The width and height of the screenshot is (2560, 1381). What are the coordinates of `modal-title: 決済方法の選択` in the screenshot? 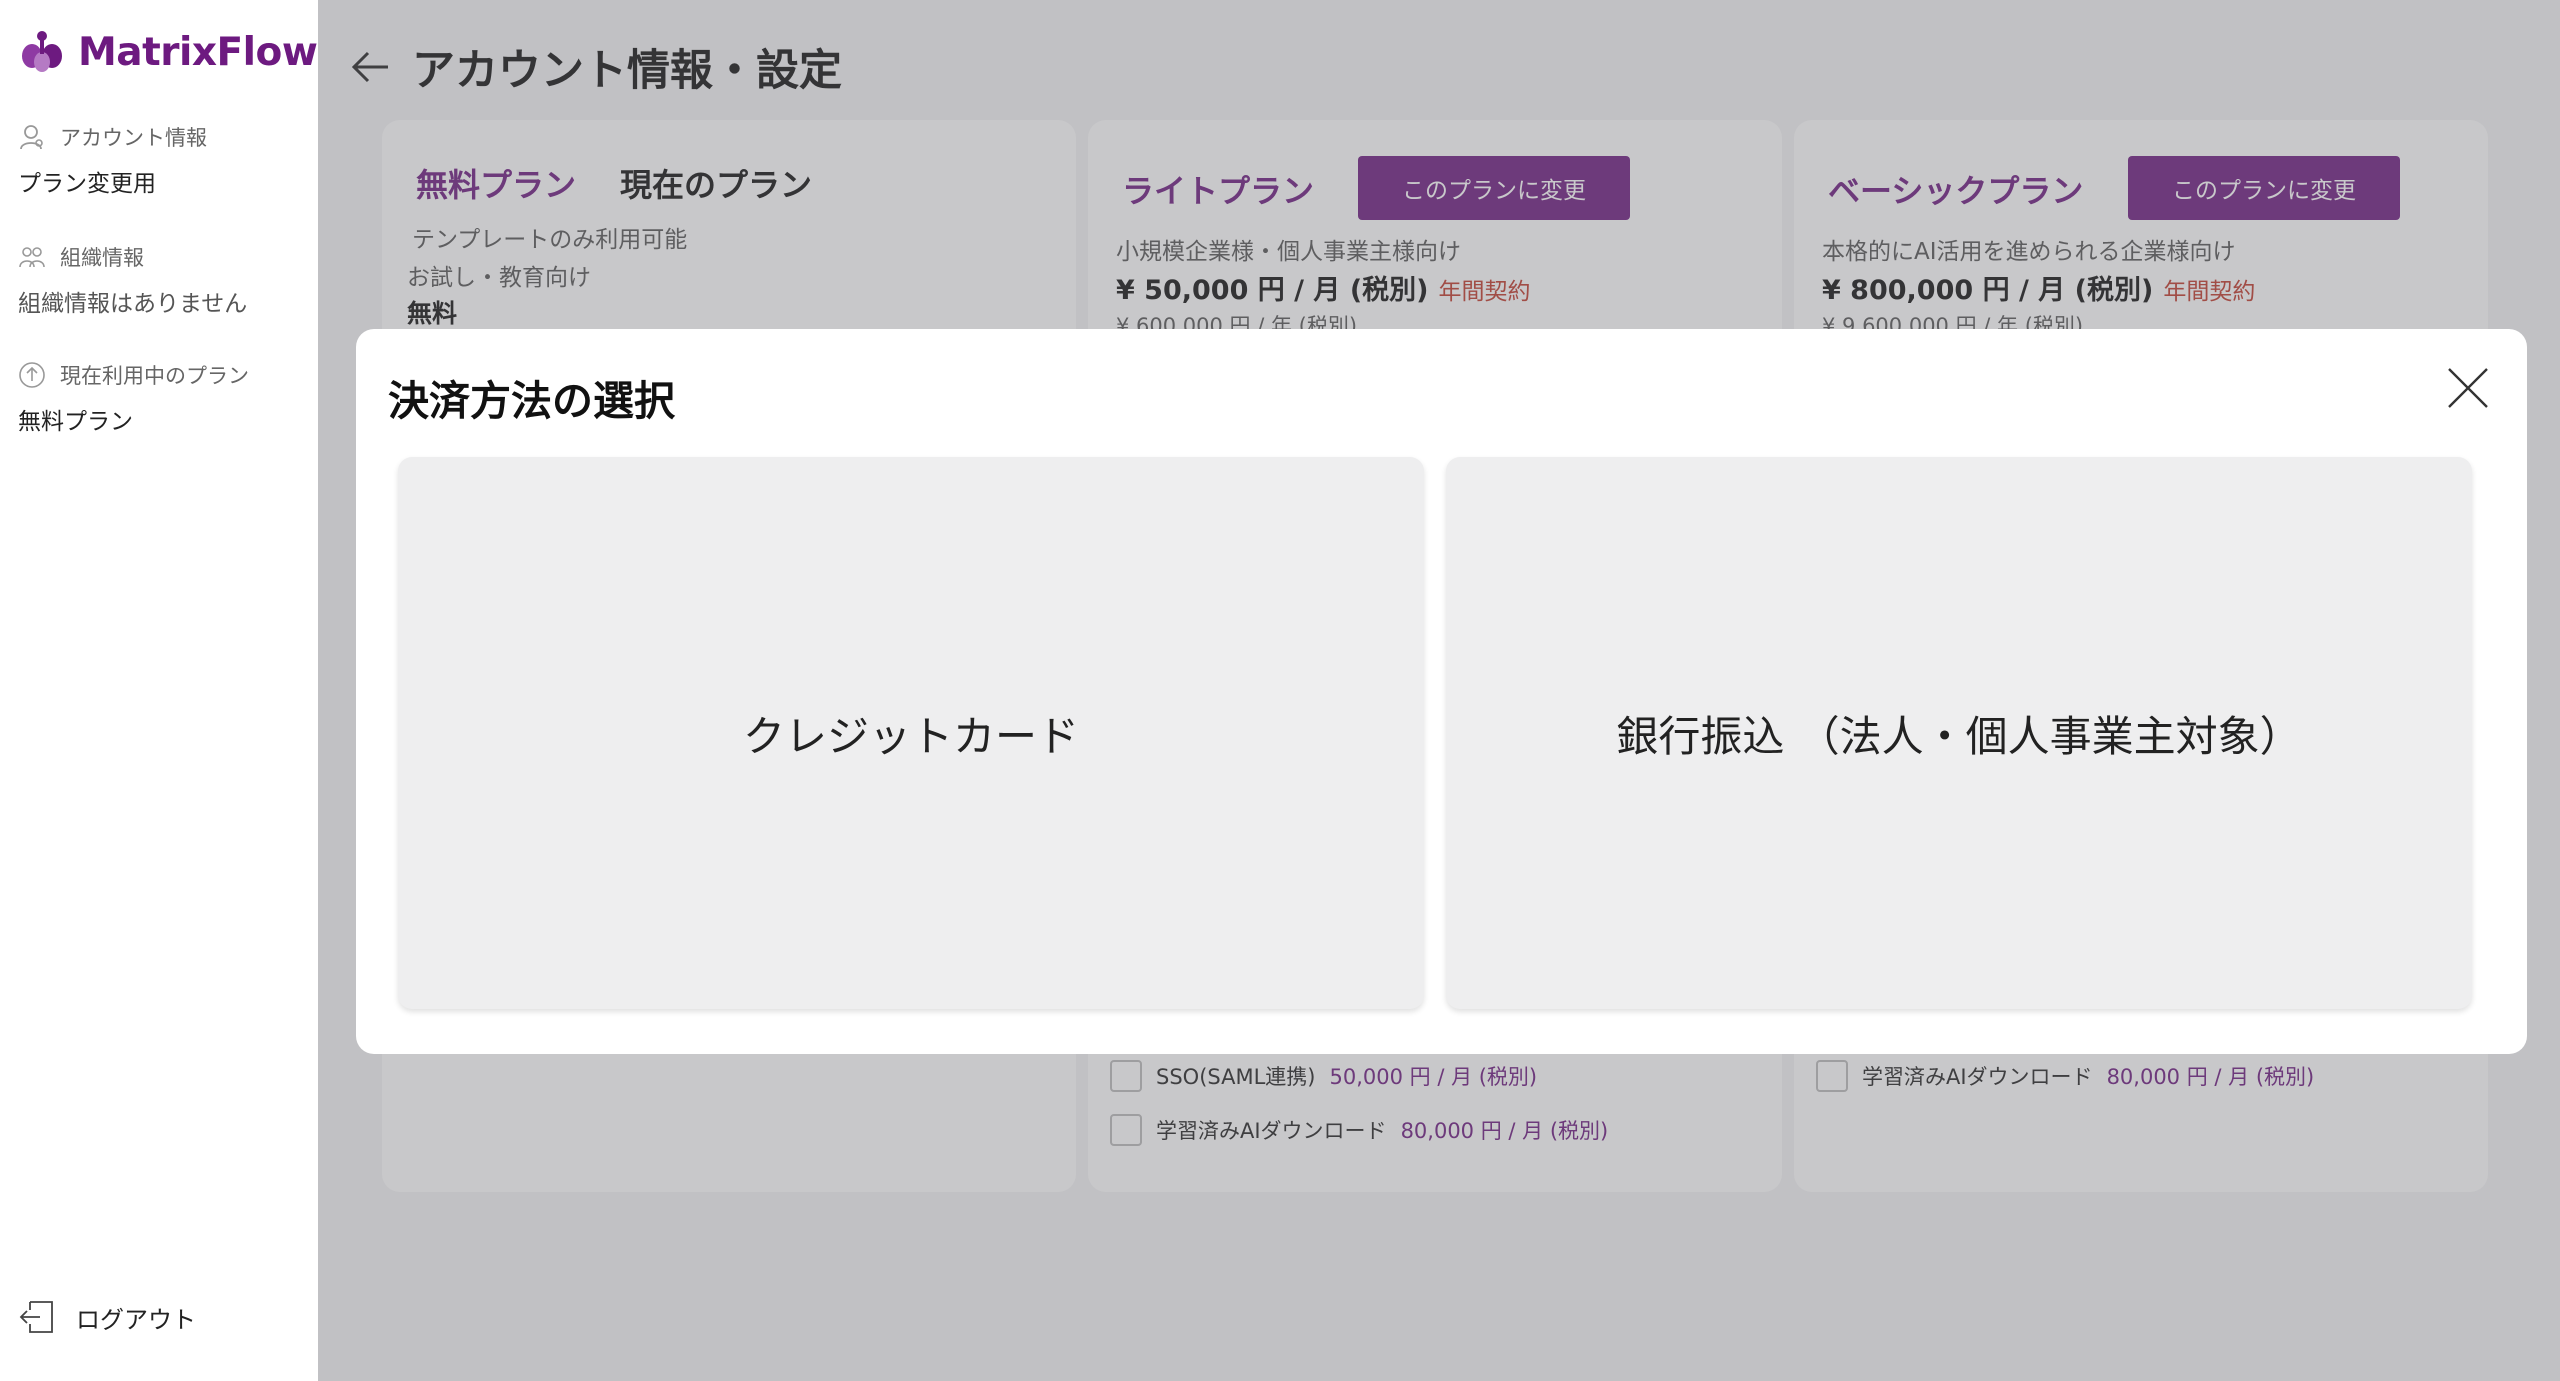 It's located at (531, 401).